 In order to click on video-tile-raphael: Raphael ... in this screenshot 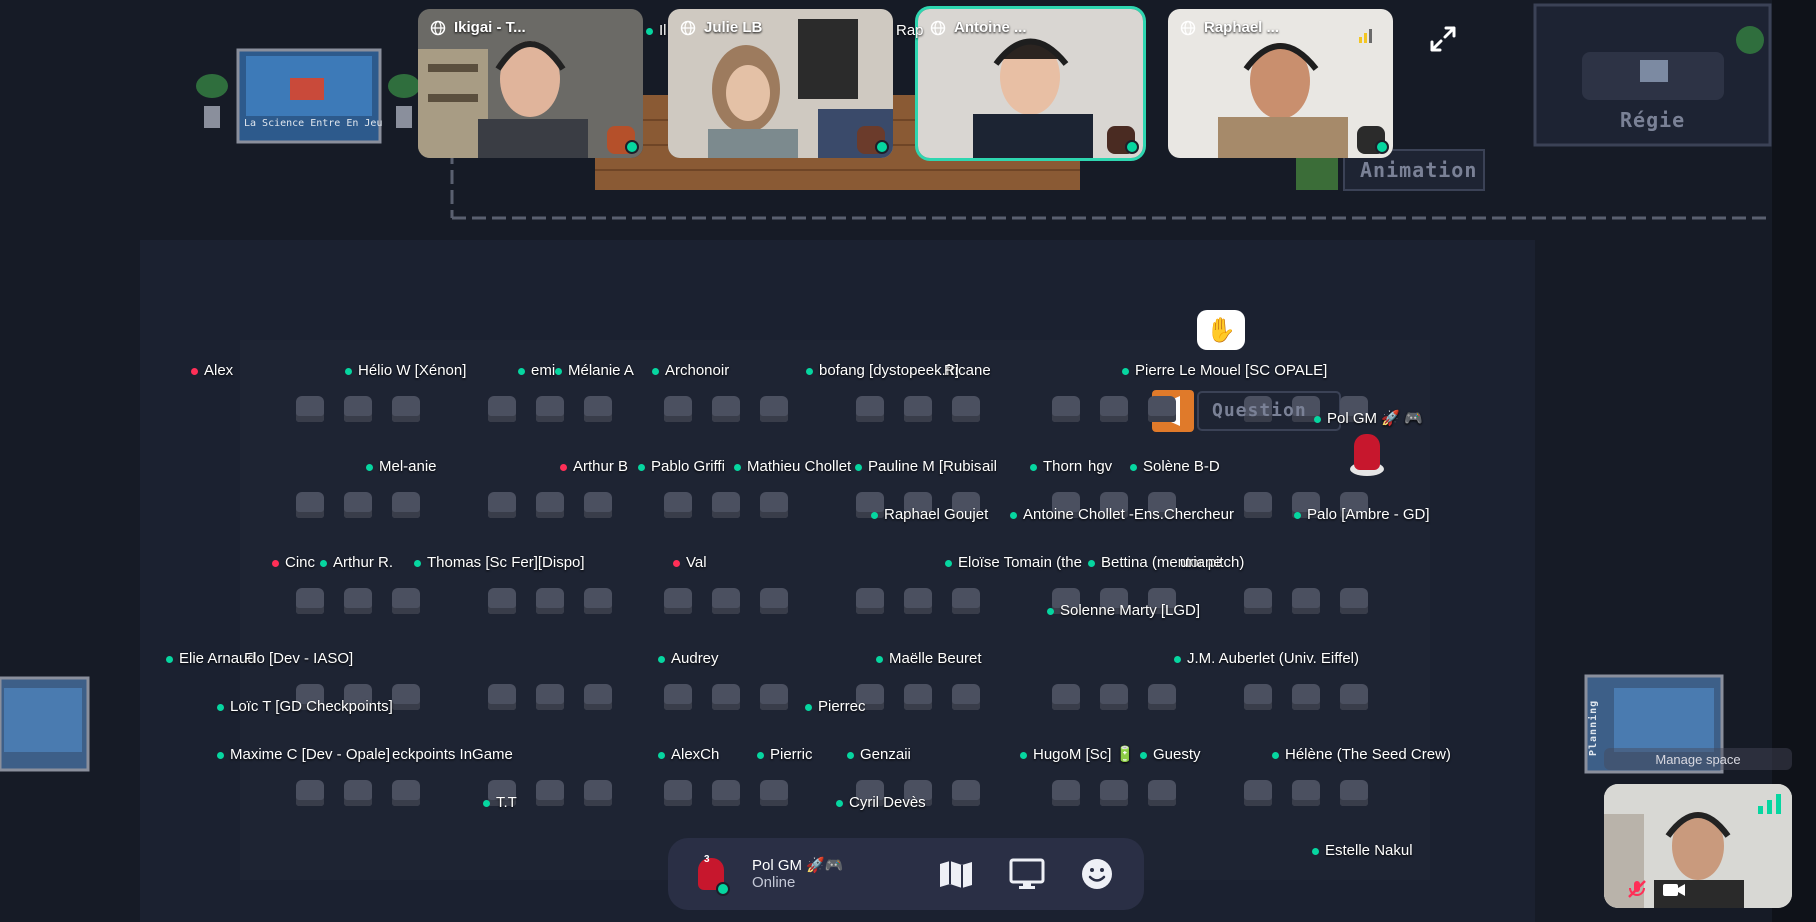, I will do `click(1280, 83)`.